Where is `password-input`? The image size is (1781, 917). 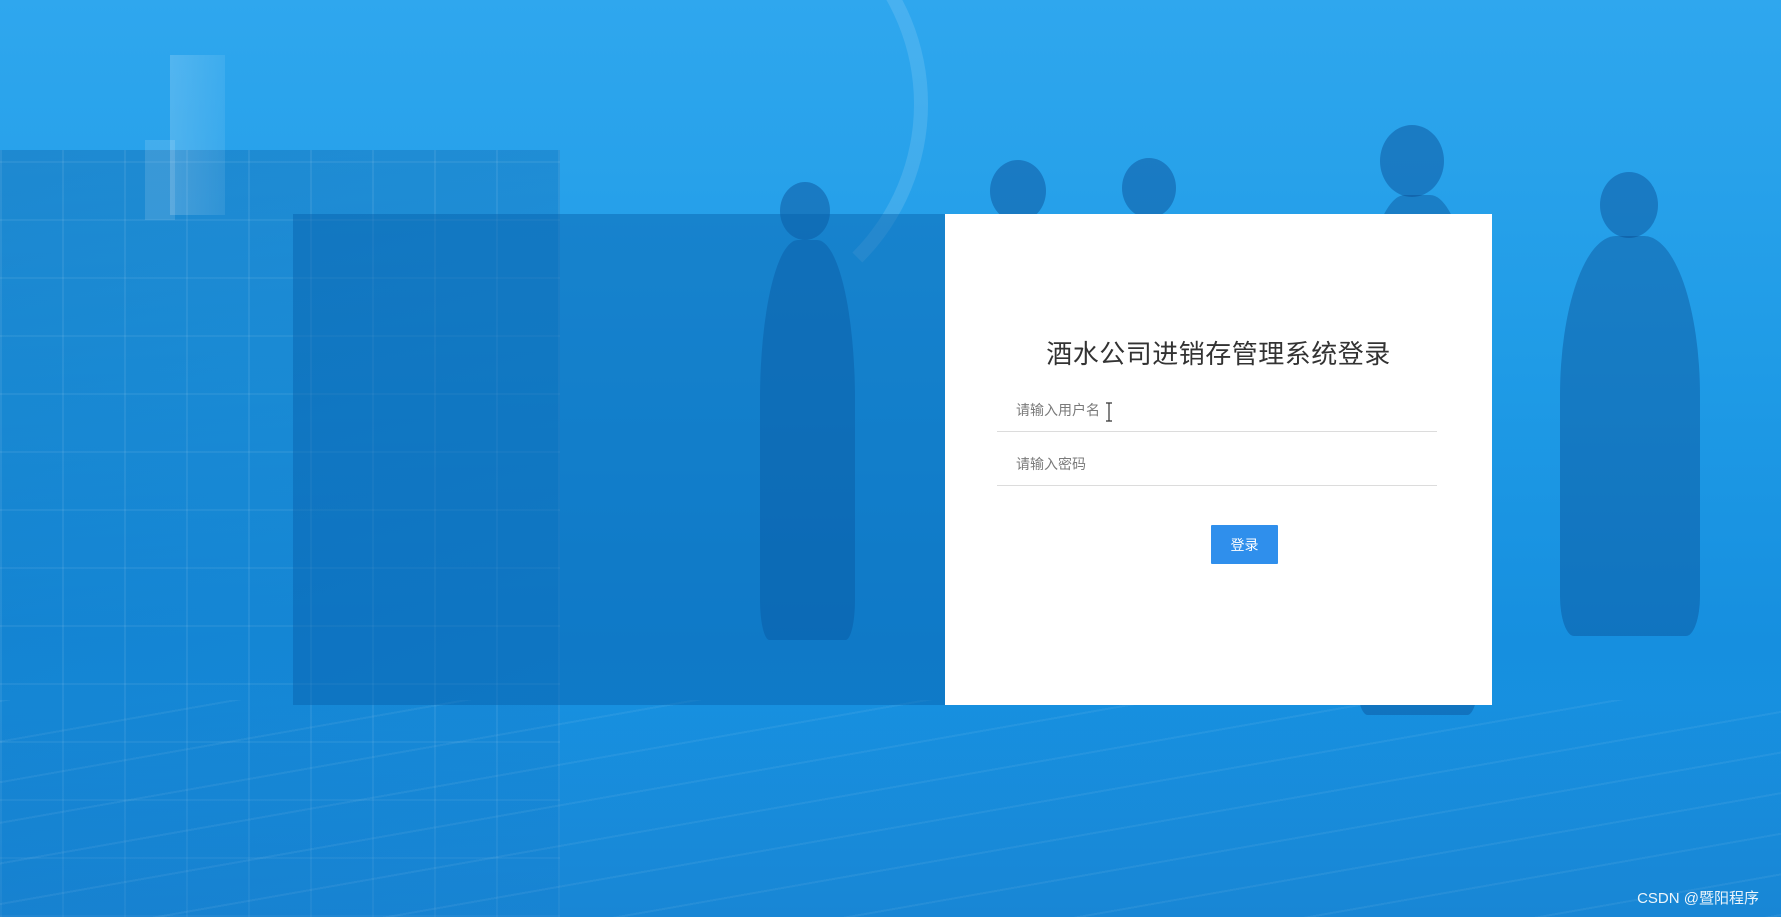 password-input is located at coordinates (1217, 465).